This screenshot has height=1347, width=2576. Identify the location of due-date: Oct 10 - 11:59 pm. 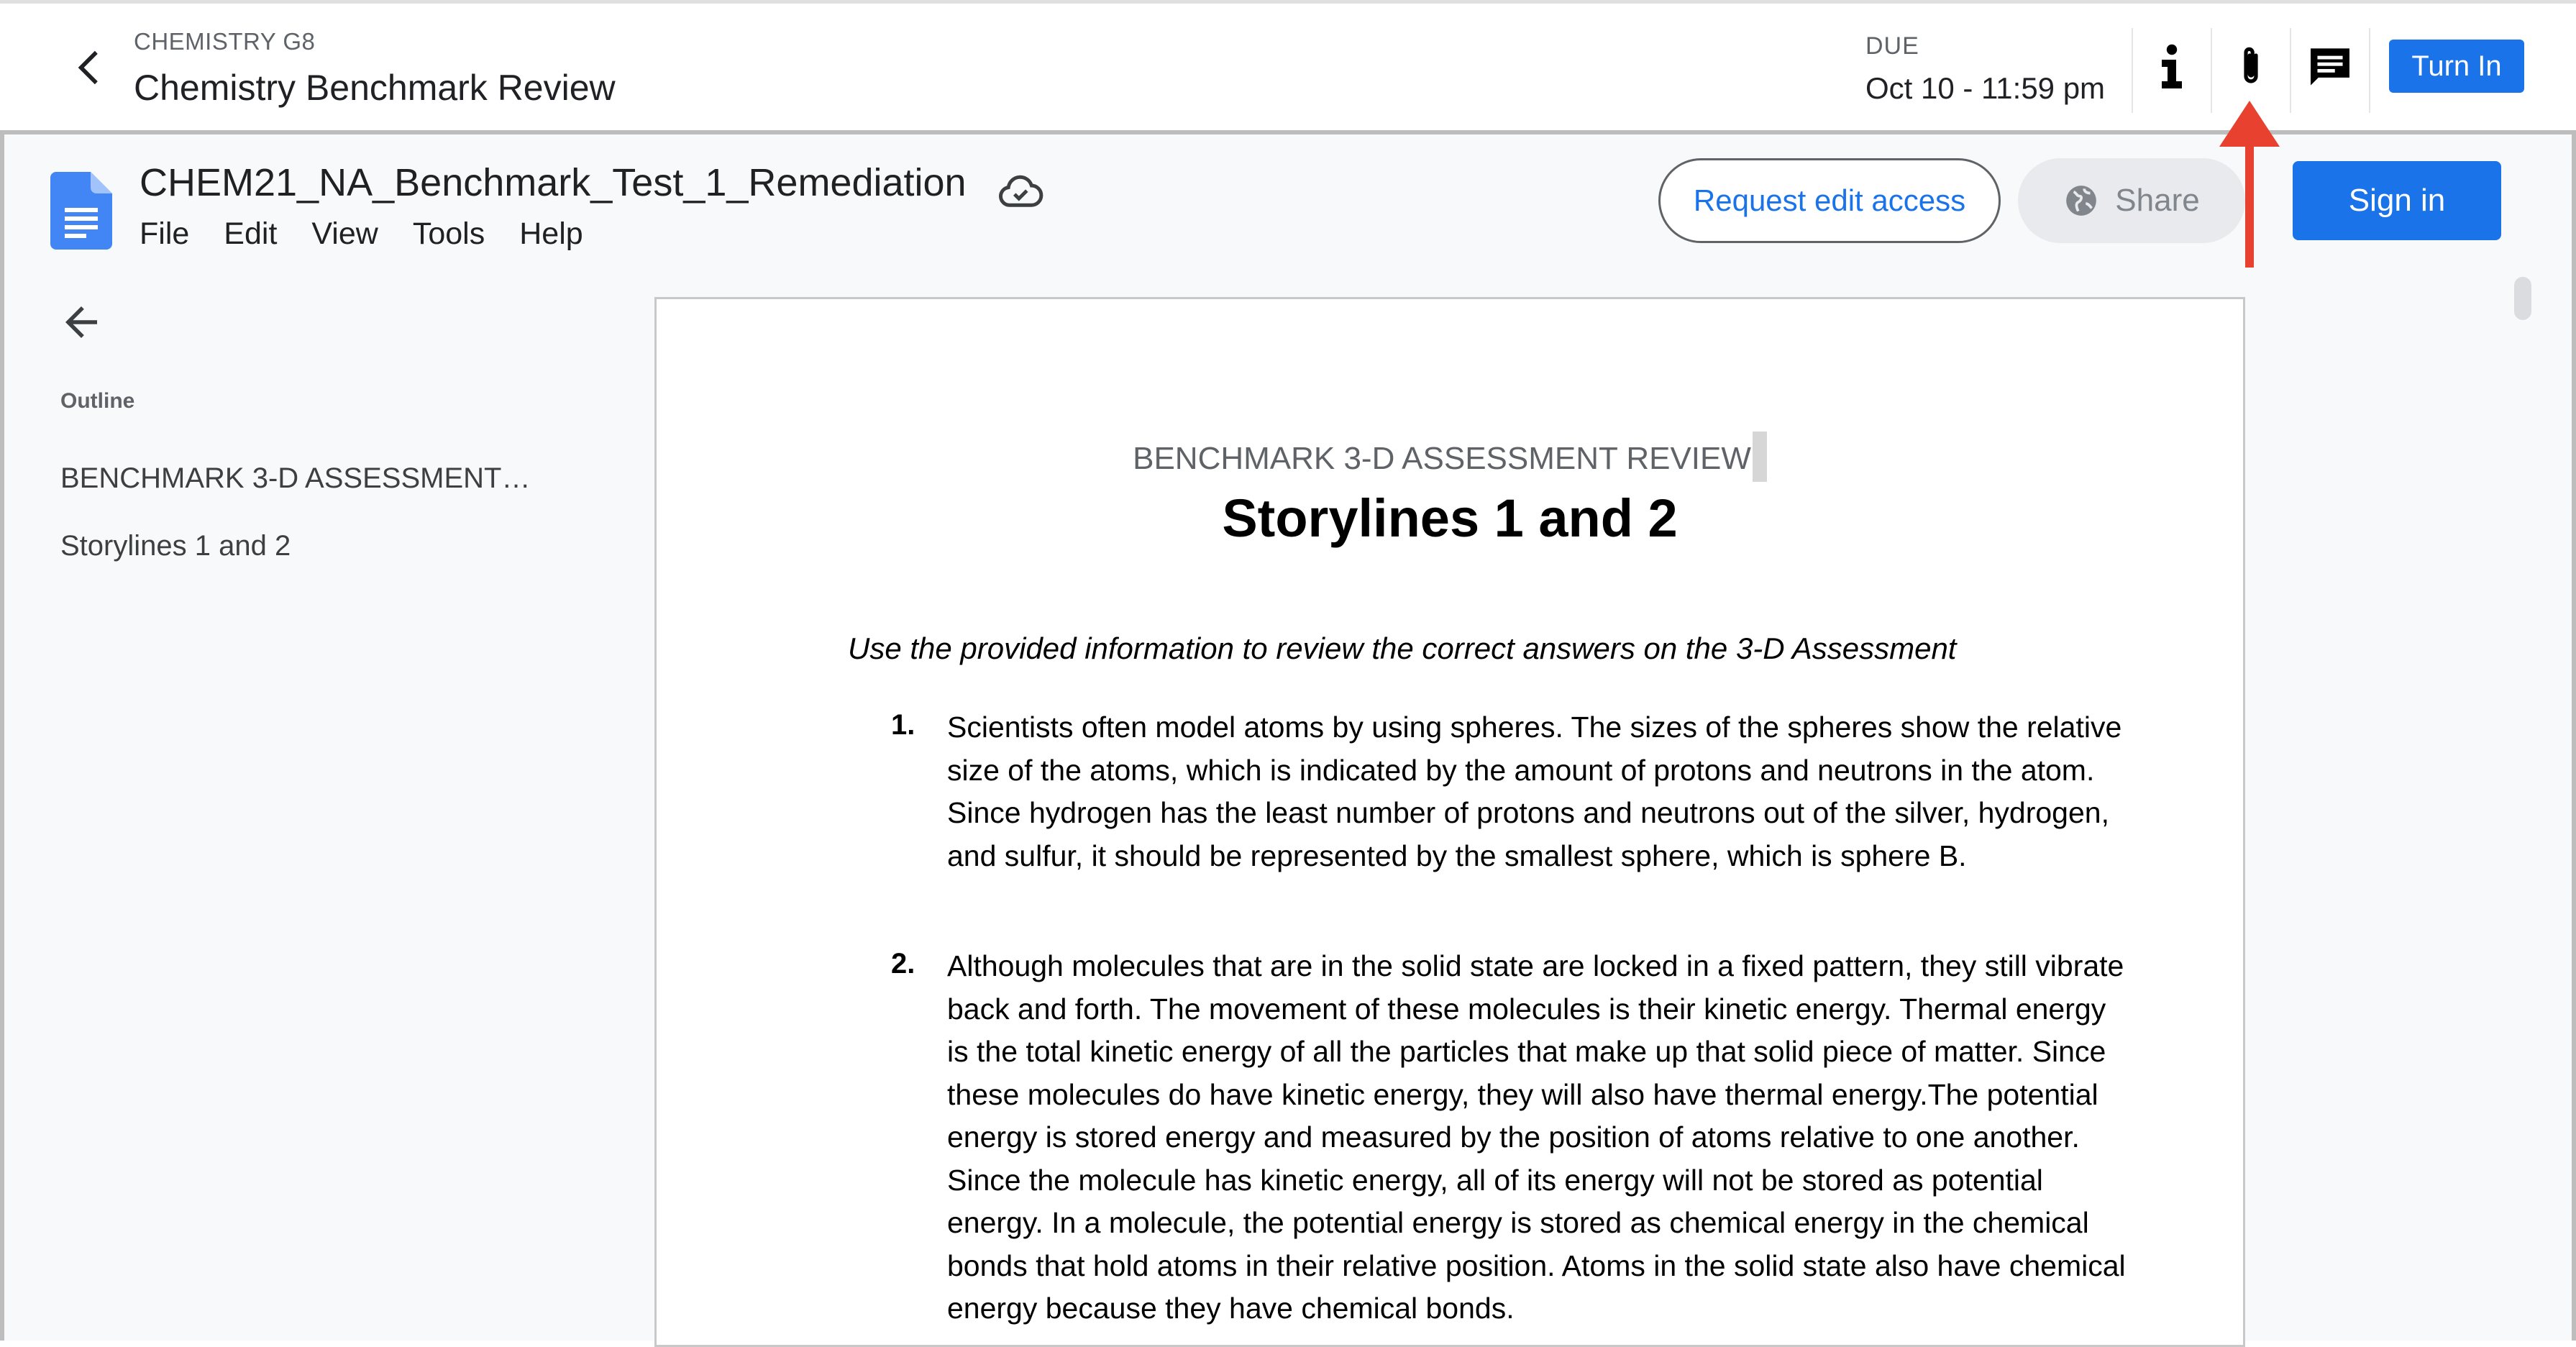
(1986, 88).